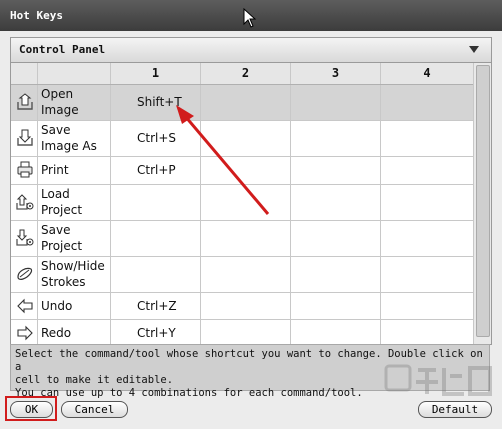  Describe the element at coordinates (36, 15) in the screenshot. I see `window-title: Hot Keys` at that location.